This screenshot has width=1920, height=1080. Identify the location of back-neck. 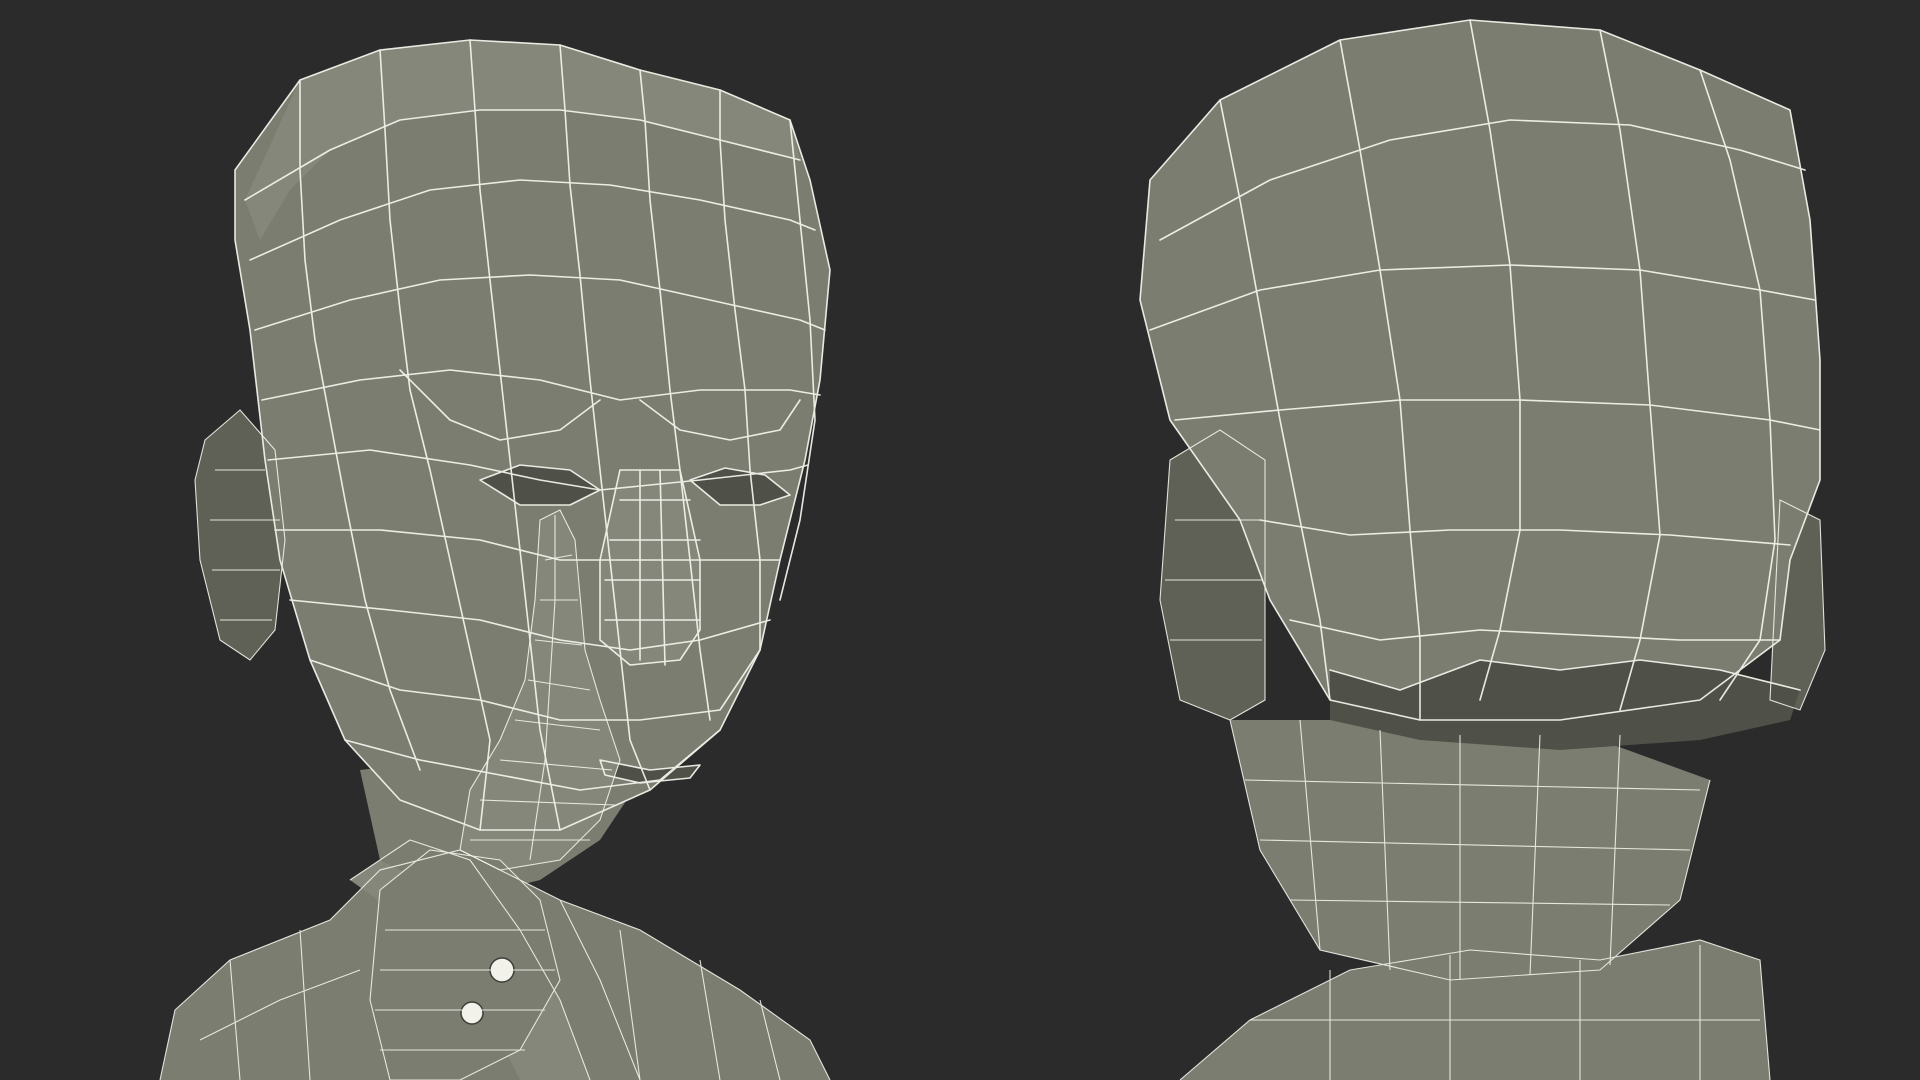
(1470, 850).